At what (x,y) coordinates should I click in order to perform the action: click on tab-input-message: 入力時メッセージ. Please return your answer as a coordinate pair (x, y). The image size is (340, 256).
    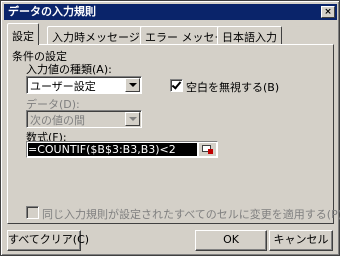
    Looking at the image, I should click on (96, 35).